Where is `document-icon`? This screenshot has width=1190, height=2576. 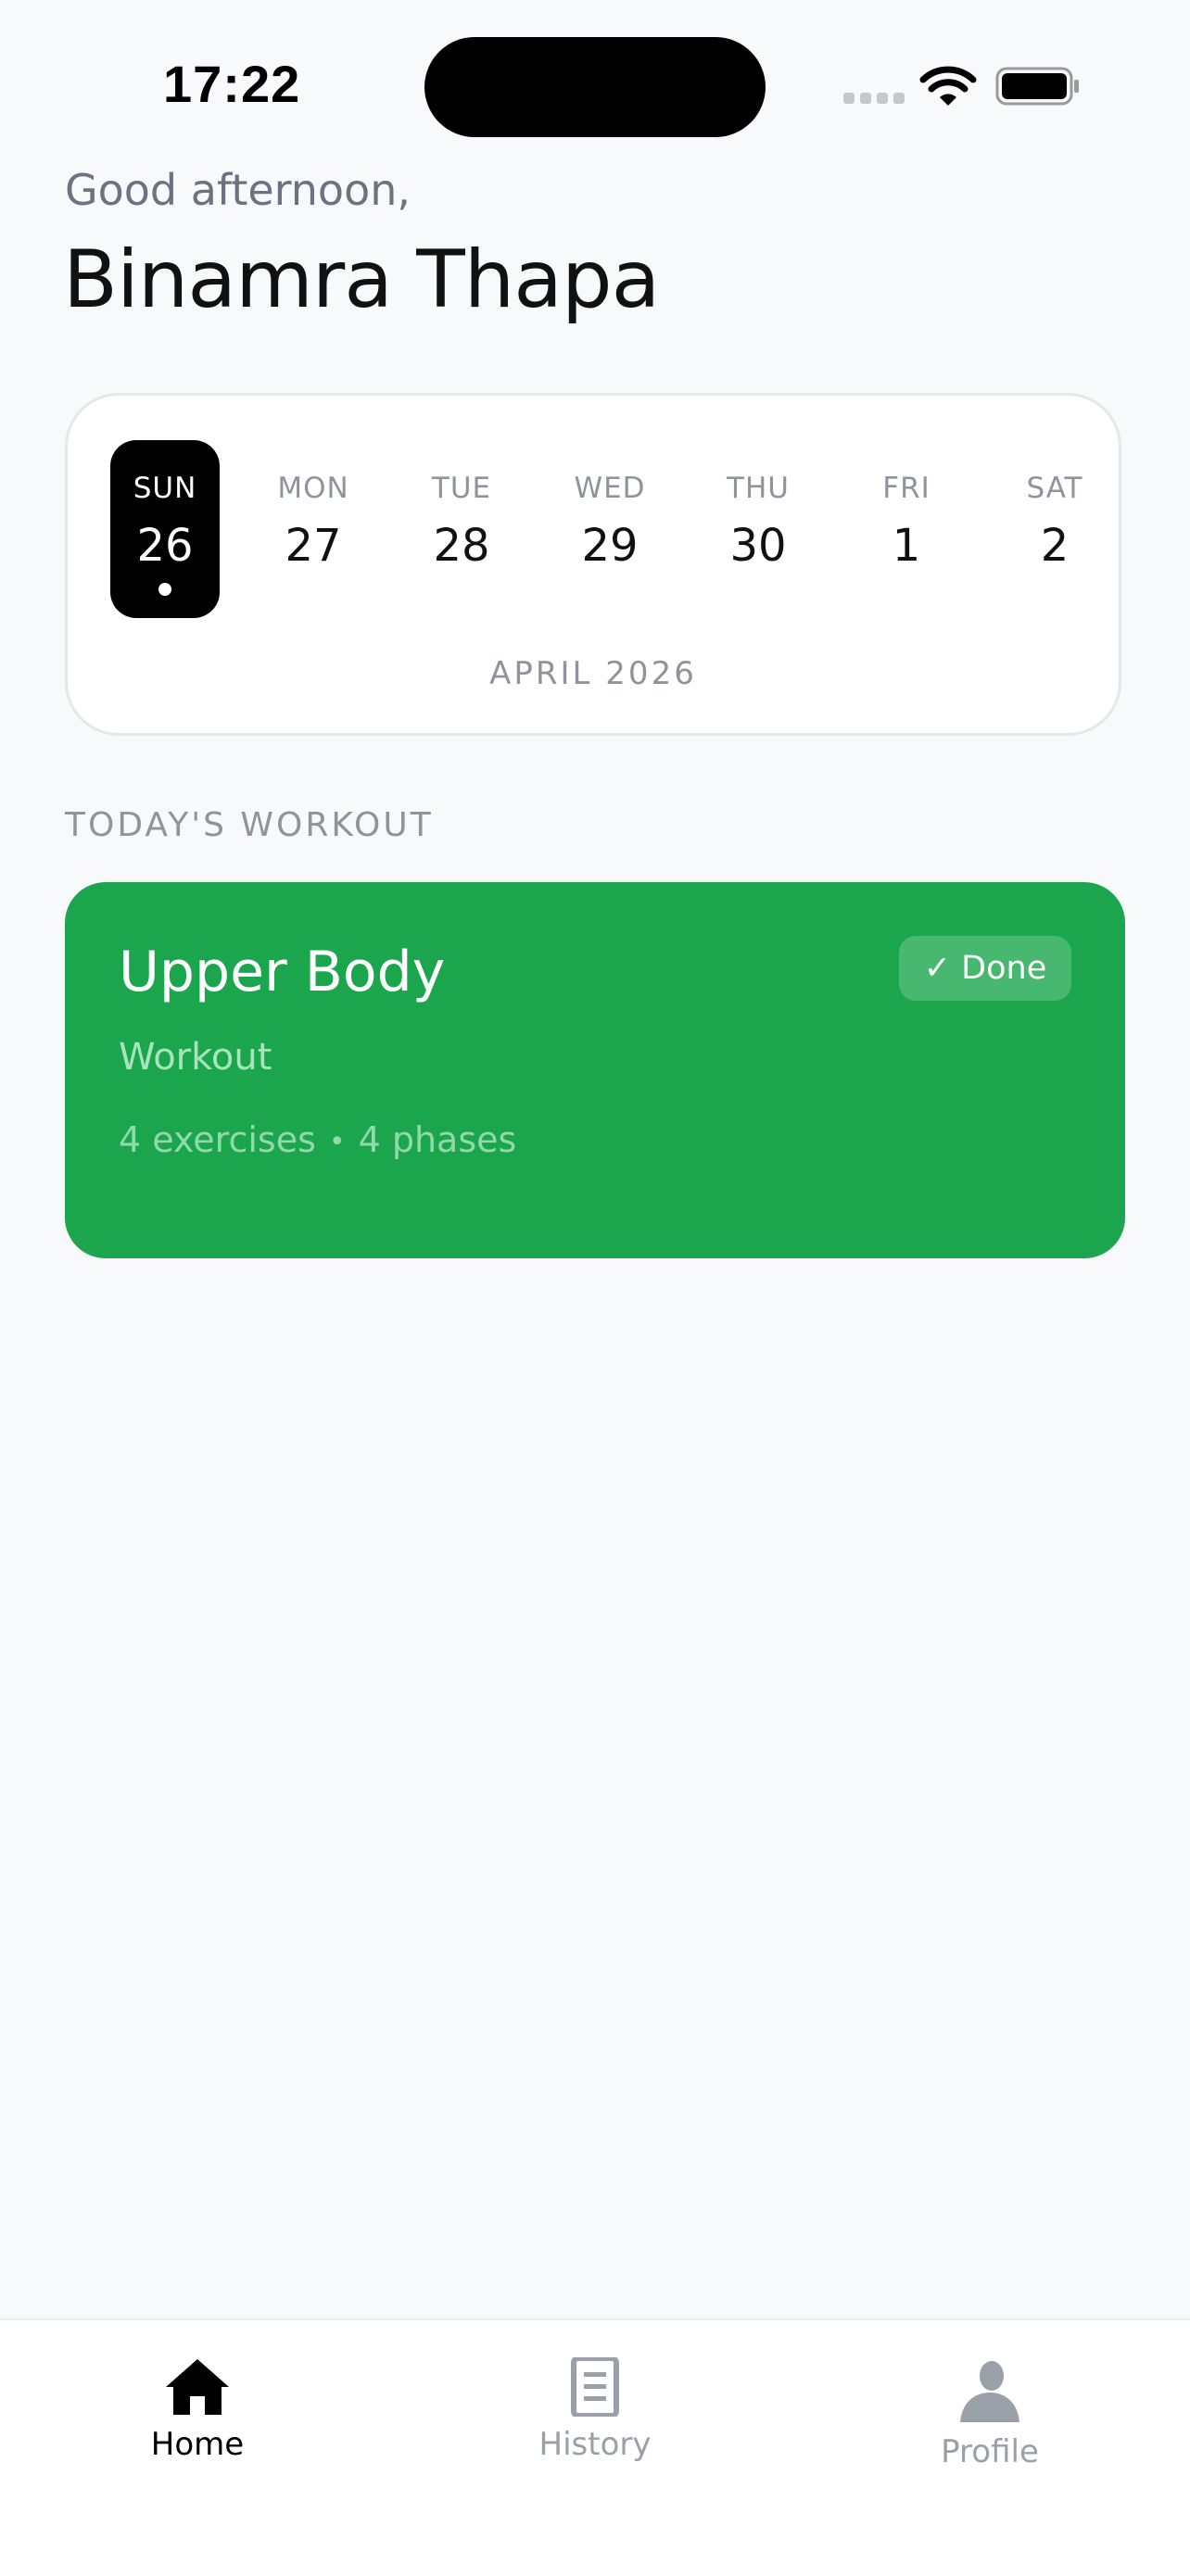
document-icon is located at coordinates (595, 2387).